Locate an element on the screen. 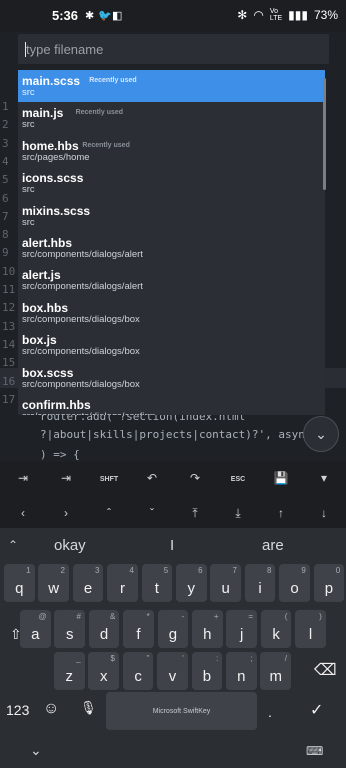 The width and height of the screenshot is (346, 768). key-s: # s is located at coordinates (69, 629).